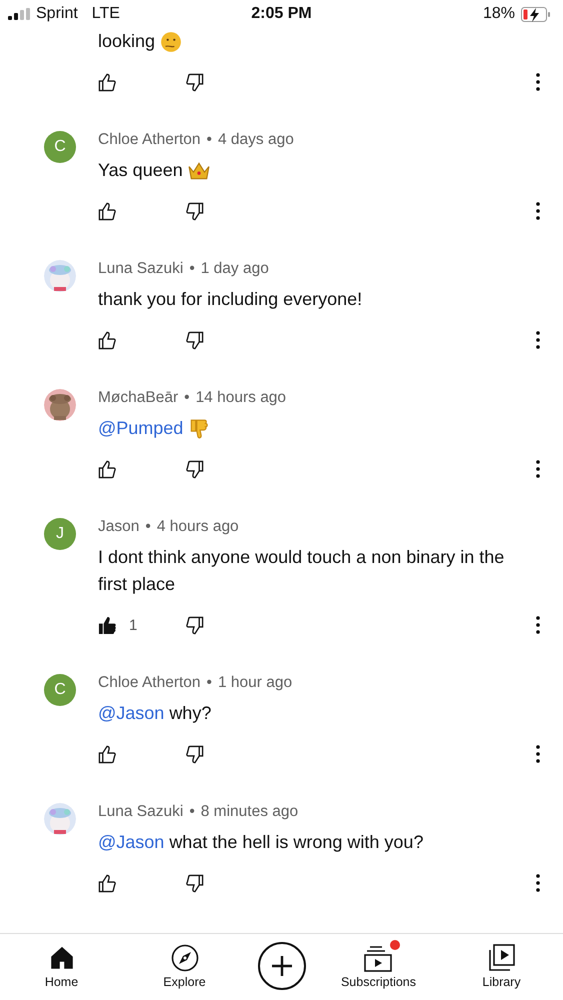 This screenshot has width=563, height=1000. I want to click on comment-time: 4 hours ago, so click(197, 527).